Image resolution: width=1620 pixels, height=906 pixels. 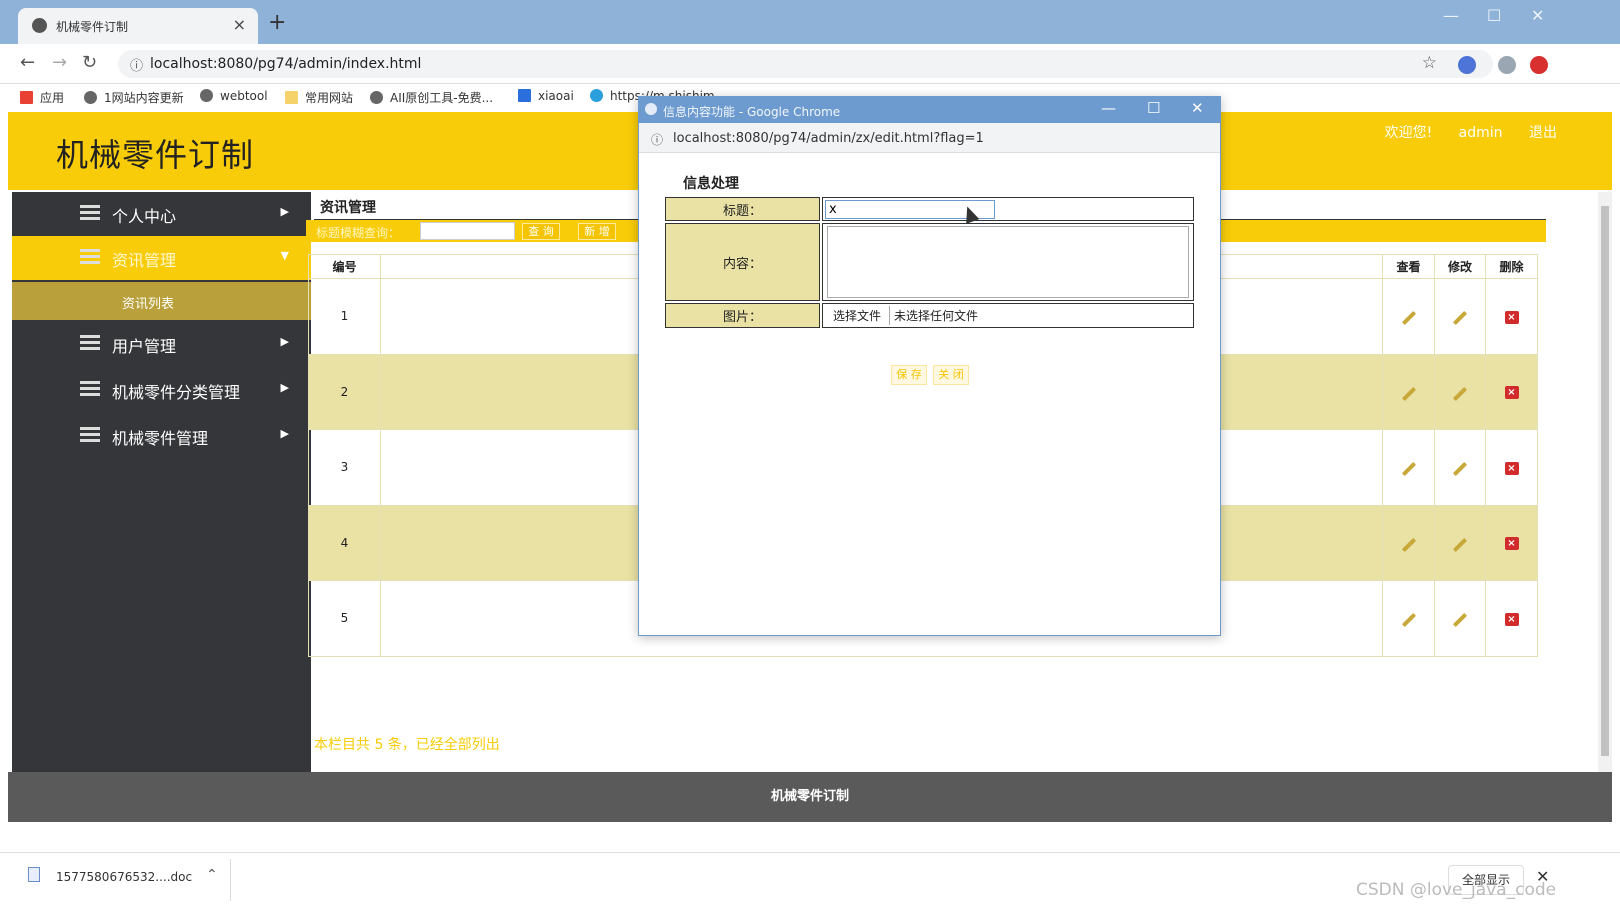 What do you see at coordinates (1429, 63) in the screenshot?
I see `bookmark-star-icon: ☆` at bounding box center [1429, 63].